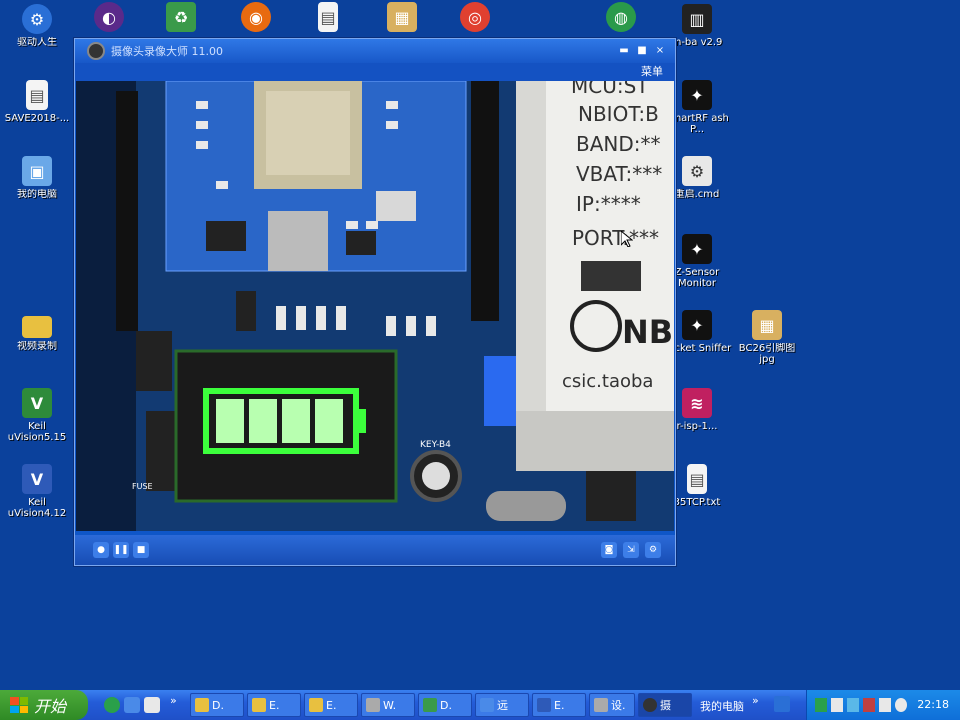 This screenshot has width=960, height=720. I want to click on eclipse-icon: ◐, so click(109, 17).